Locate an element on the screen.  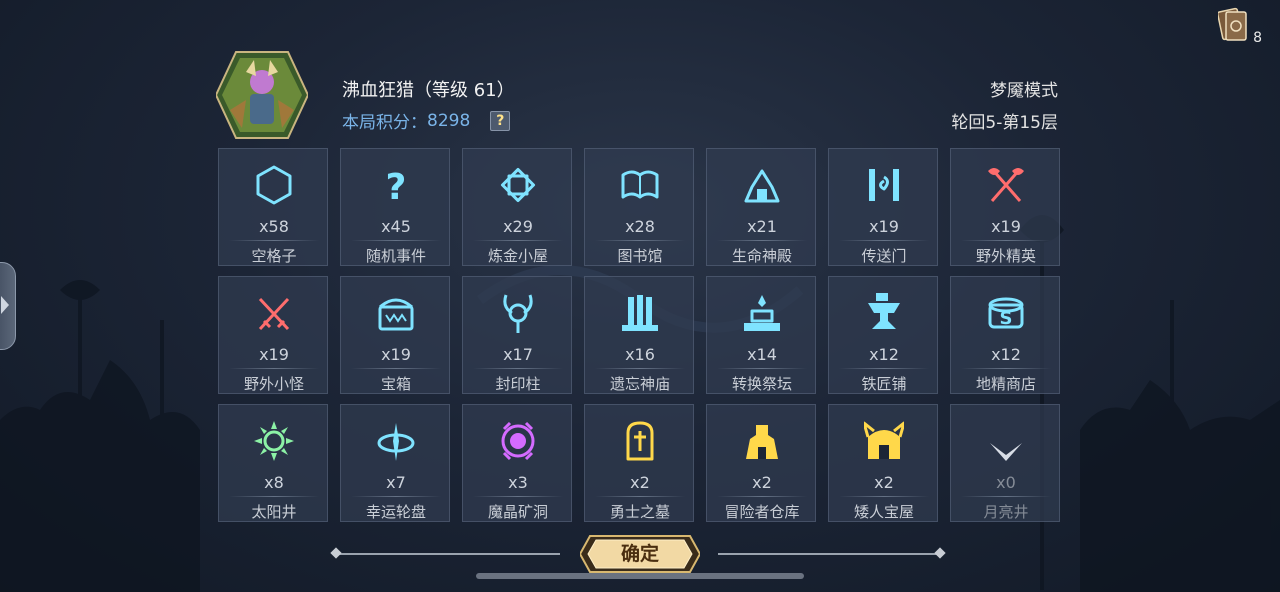
goblin-shop-icon: S is located at coordinates (1006, 313).